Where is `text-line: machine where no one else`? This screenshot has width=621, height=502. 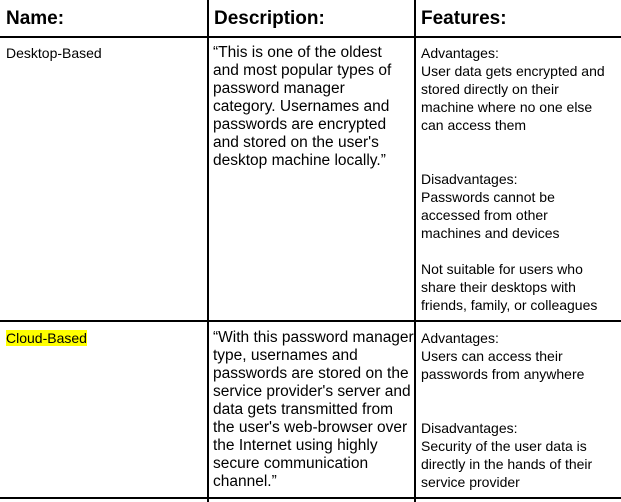
text-line: machine where no one else is located at coordinates (507, 107).